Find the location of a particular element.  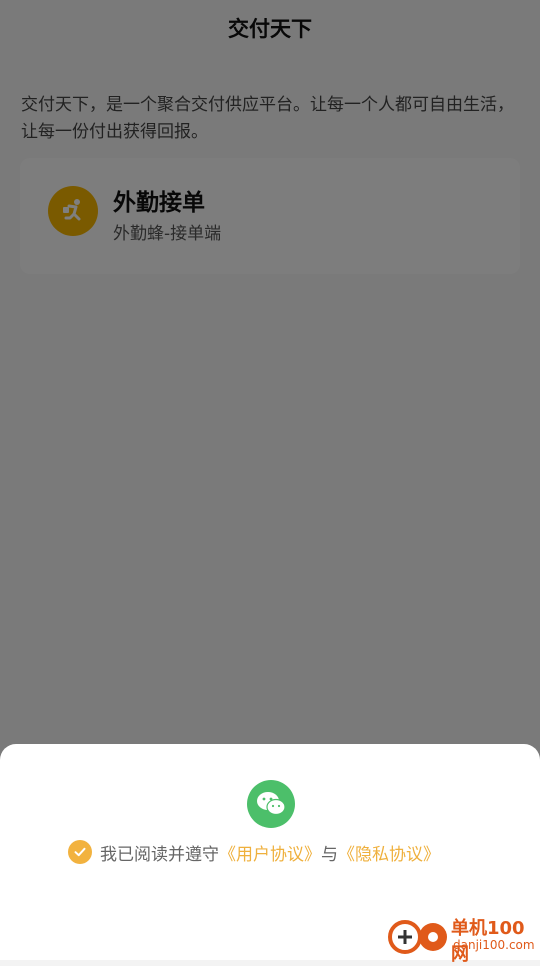

watermark: 单机100网 danji100.com is located at coordinates (462, 939).